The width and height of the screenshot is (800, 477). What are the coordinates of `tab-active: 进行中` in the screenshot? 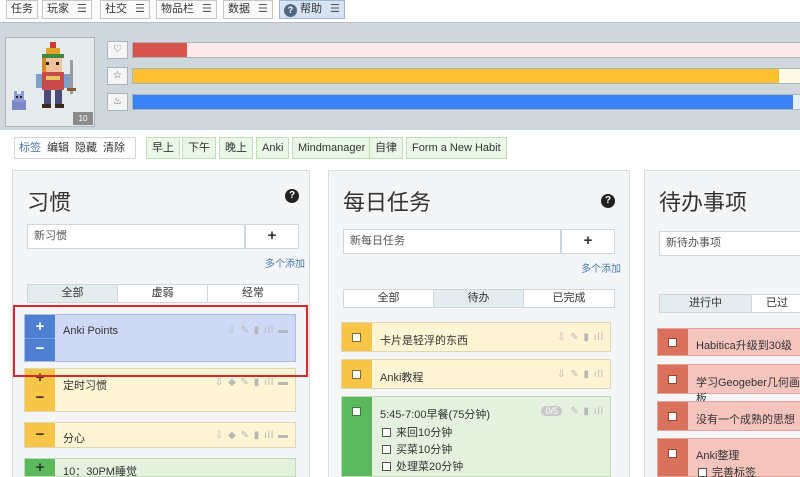 It's located at (706, 303).